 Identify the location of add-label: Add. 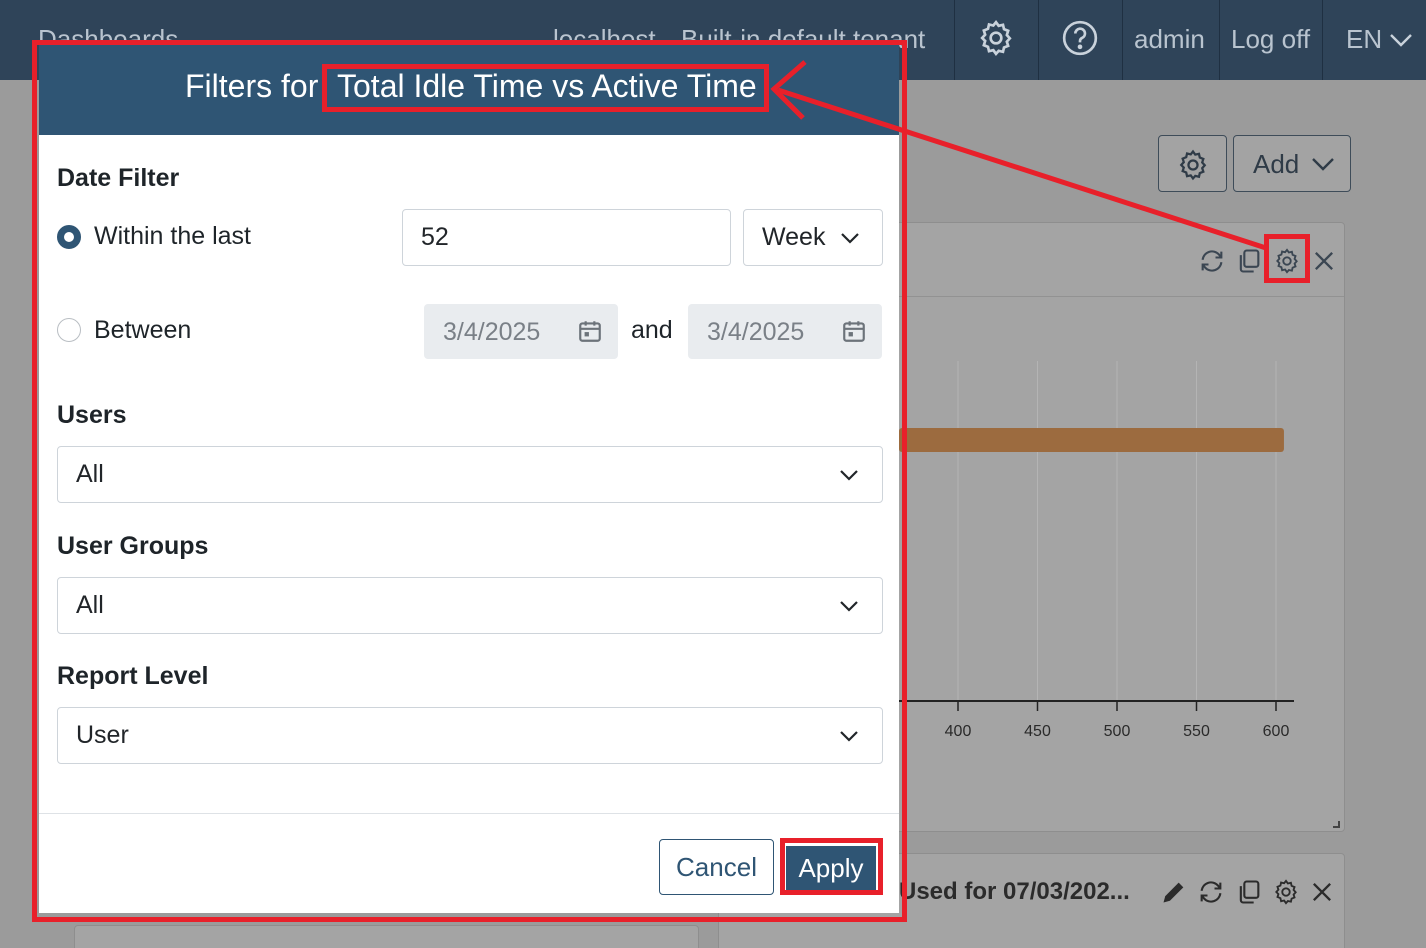
(1276, 164).